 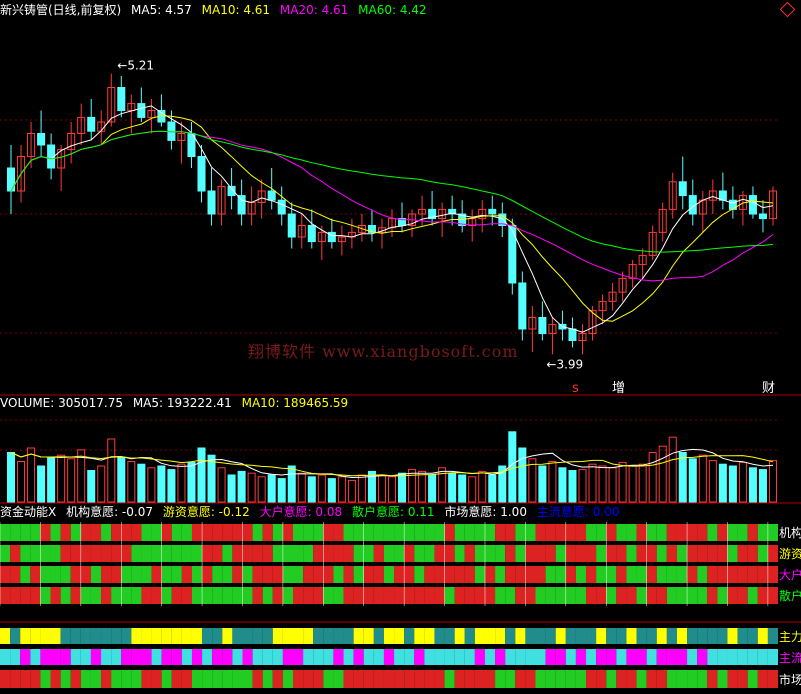 What do you see at coordinates (790, 637) in the screenshot?
I see `band-row-label: 主力` at bounding box center [790, 637].